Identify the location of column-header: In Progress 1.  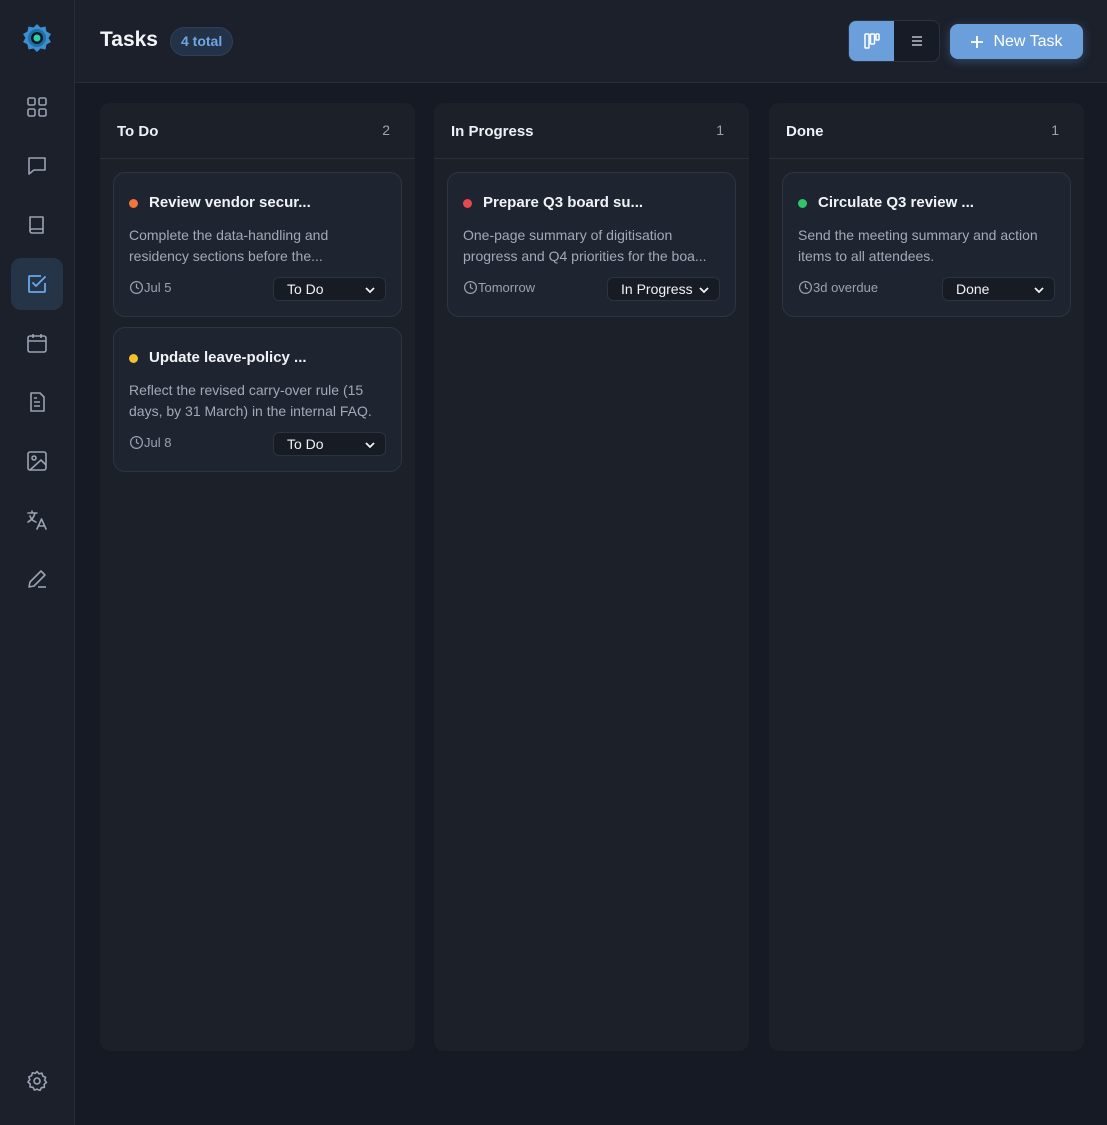
(591, 131).